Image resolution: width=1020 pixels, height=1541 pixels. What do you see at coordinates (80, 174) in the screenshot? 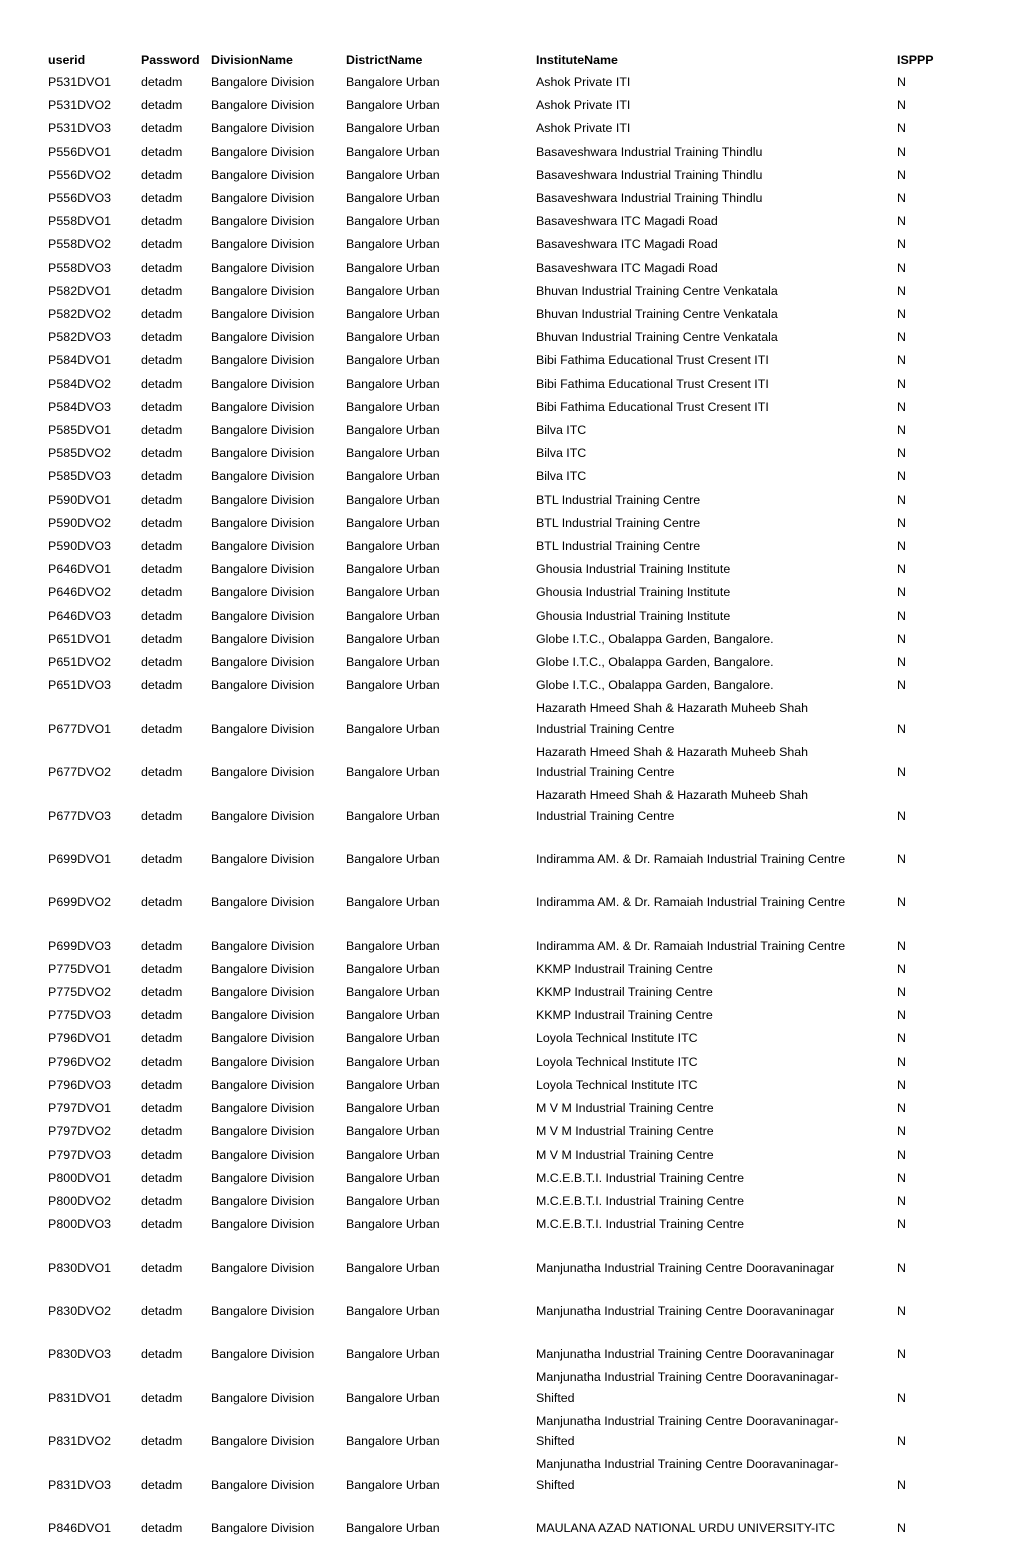
I see `cell-userid: P556DVO2` at bounding box center [80, 174].